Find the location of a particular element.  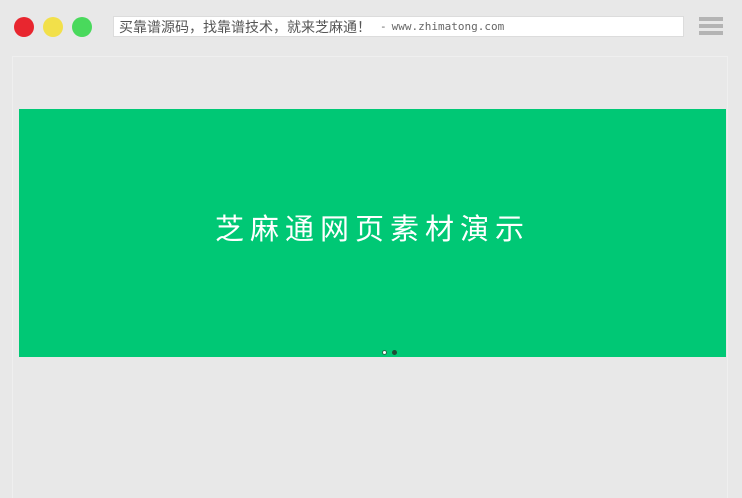

slider-pagination is located at coordinates (392, 352).